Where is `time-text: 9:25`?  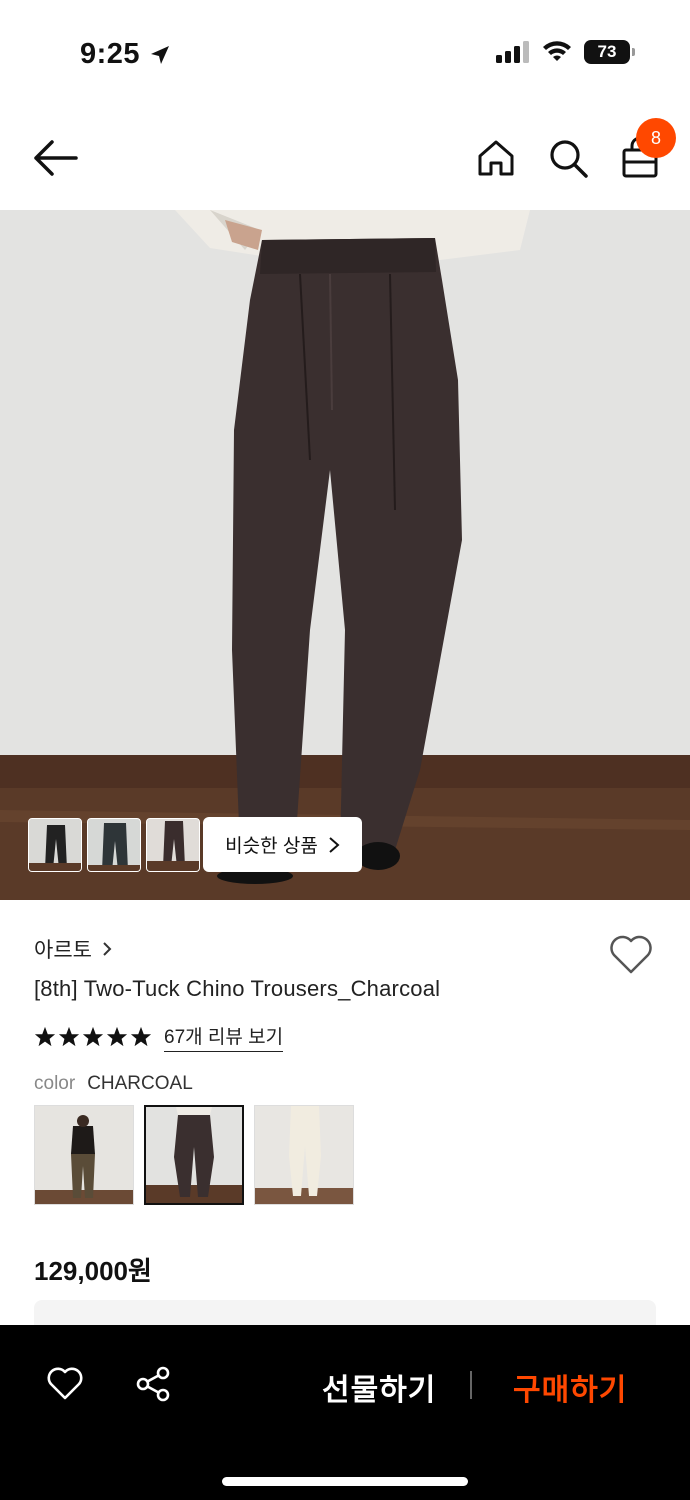
time-text: 9:25 is located at coordinates (110, 54).